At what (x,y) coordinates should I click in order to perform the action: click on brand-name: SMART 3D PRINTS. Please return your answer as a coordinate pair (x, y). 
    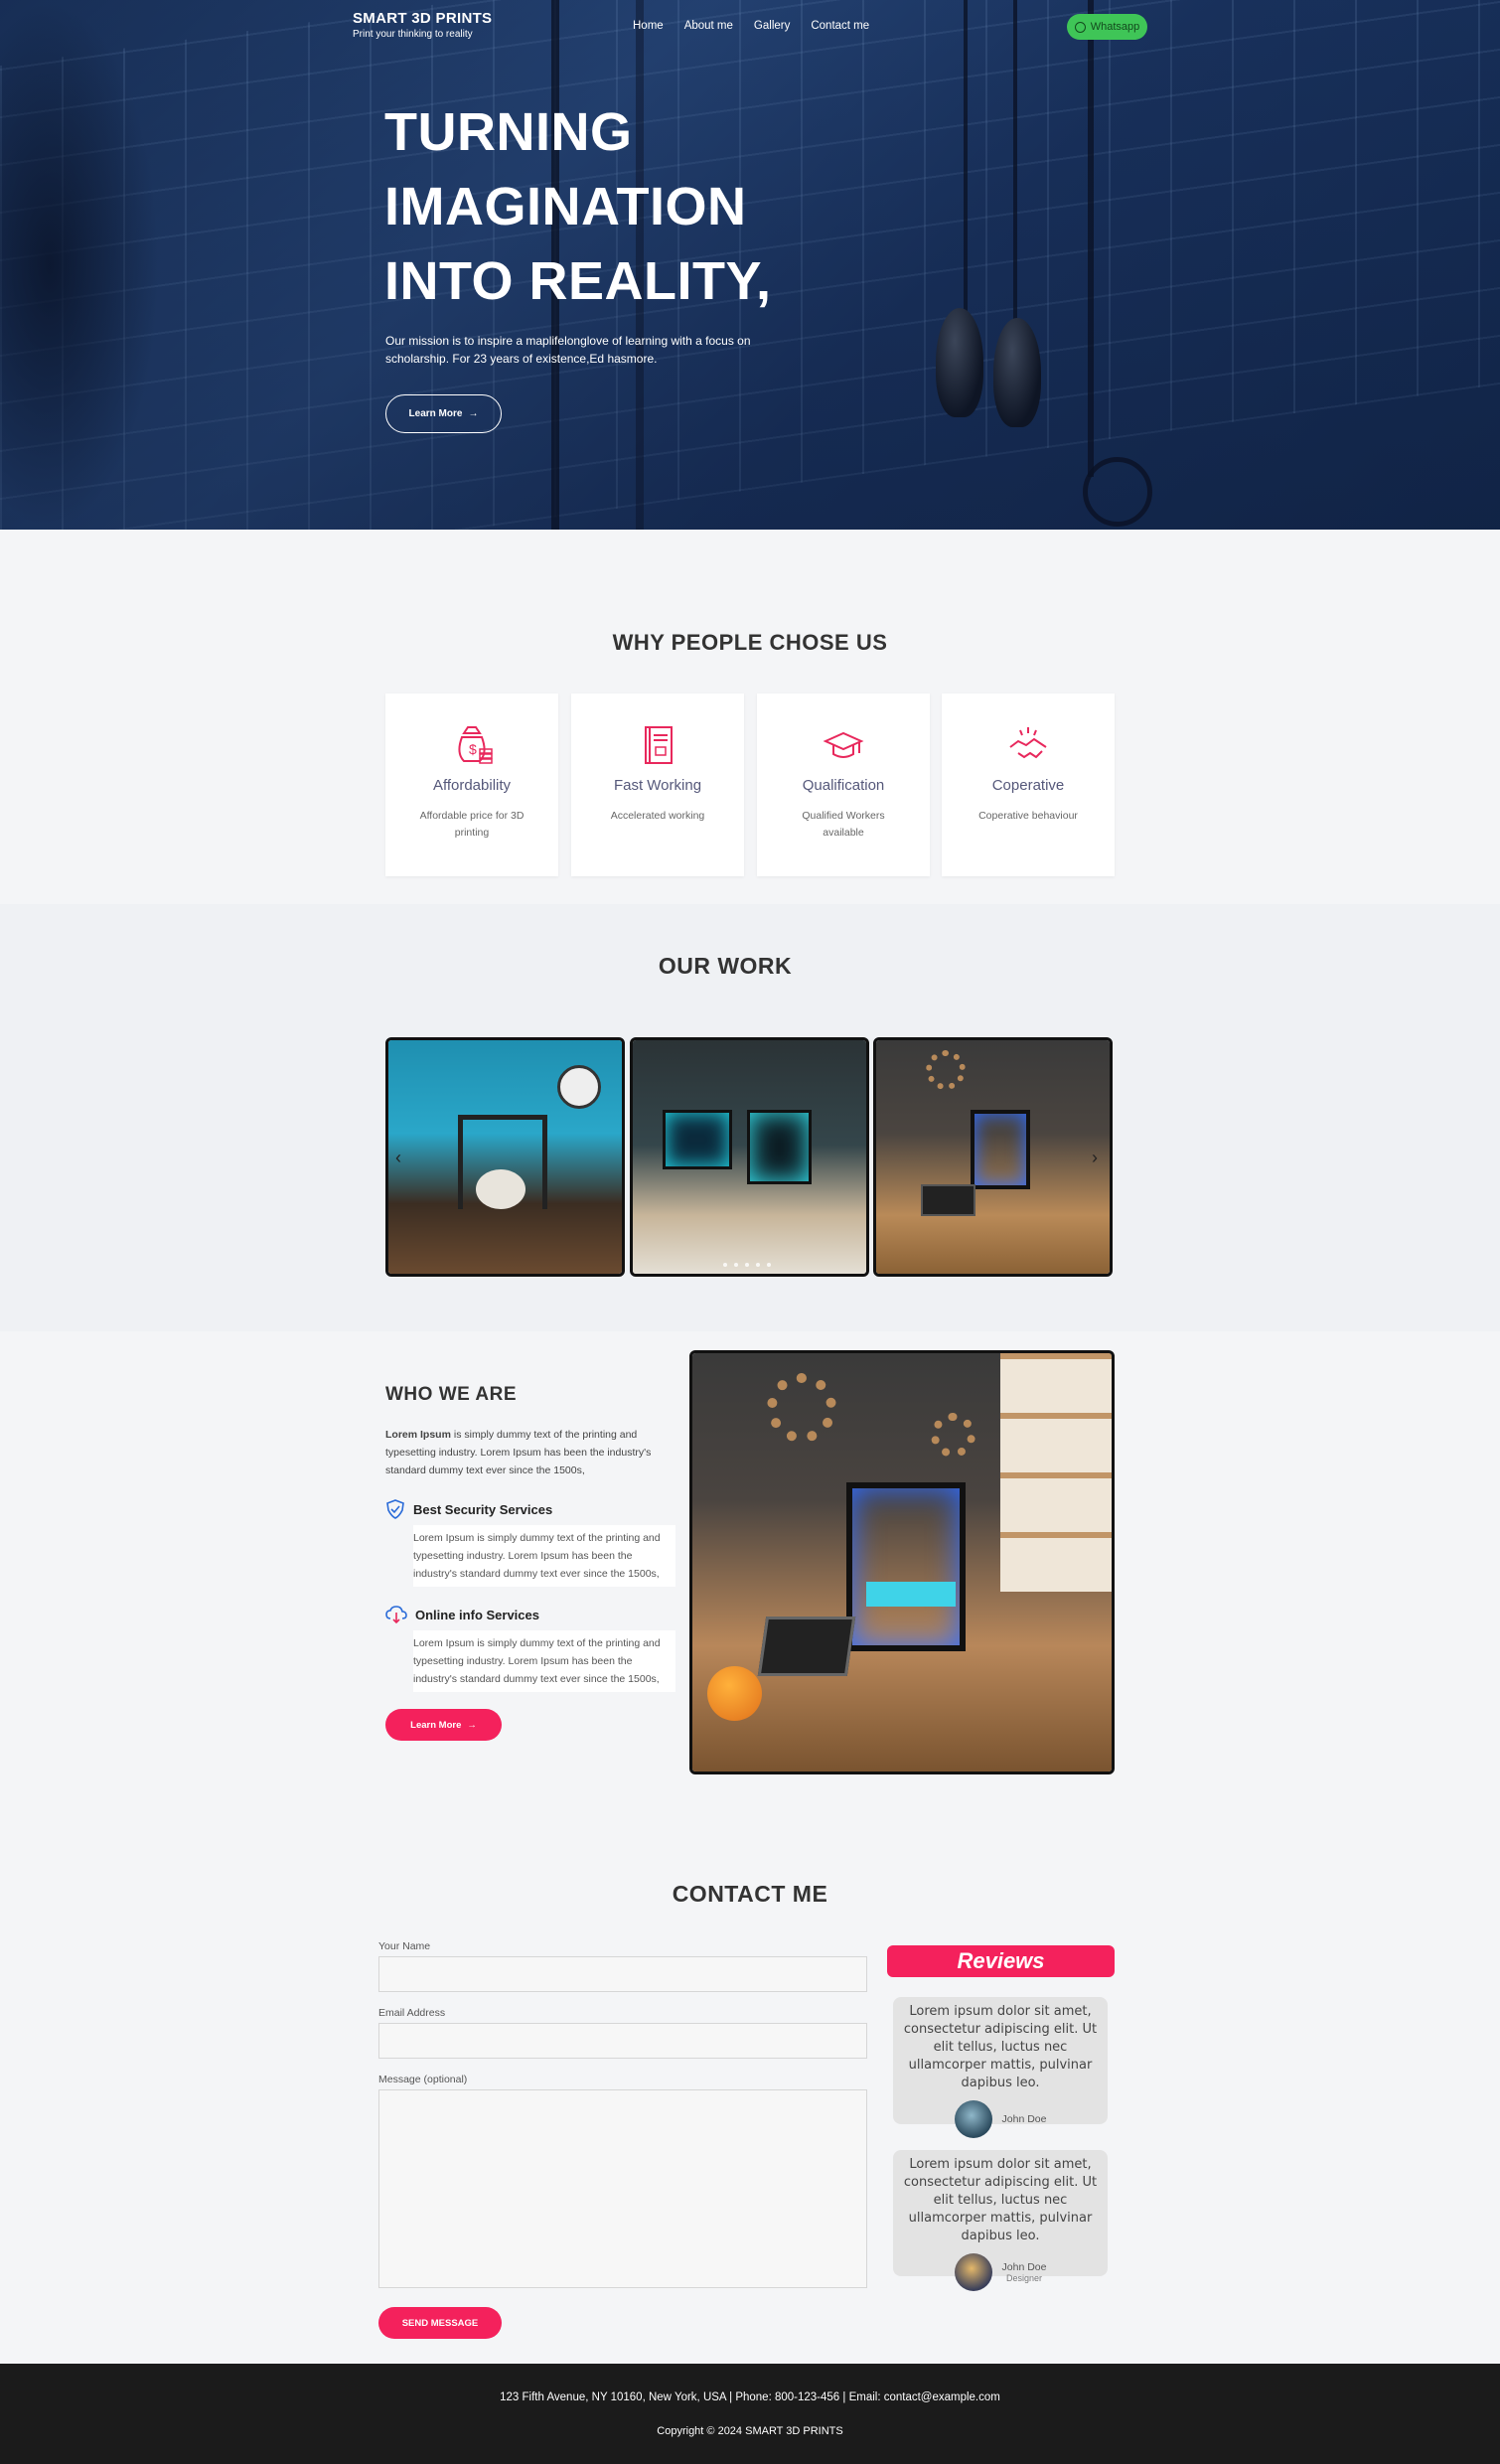
    Looking at the image, I should click on (422, 19).